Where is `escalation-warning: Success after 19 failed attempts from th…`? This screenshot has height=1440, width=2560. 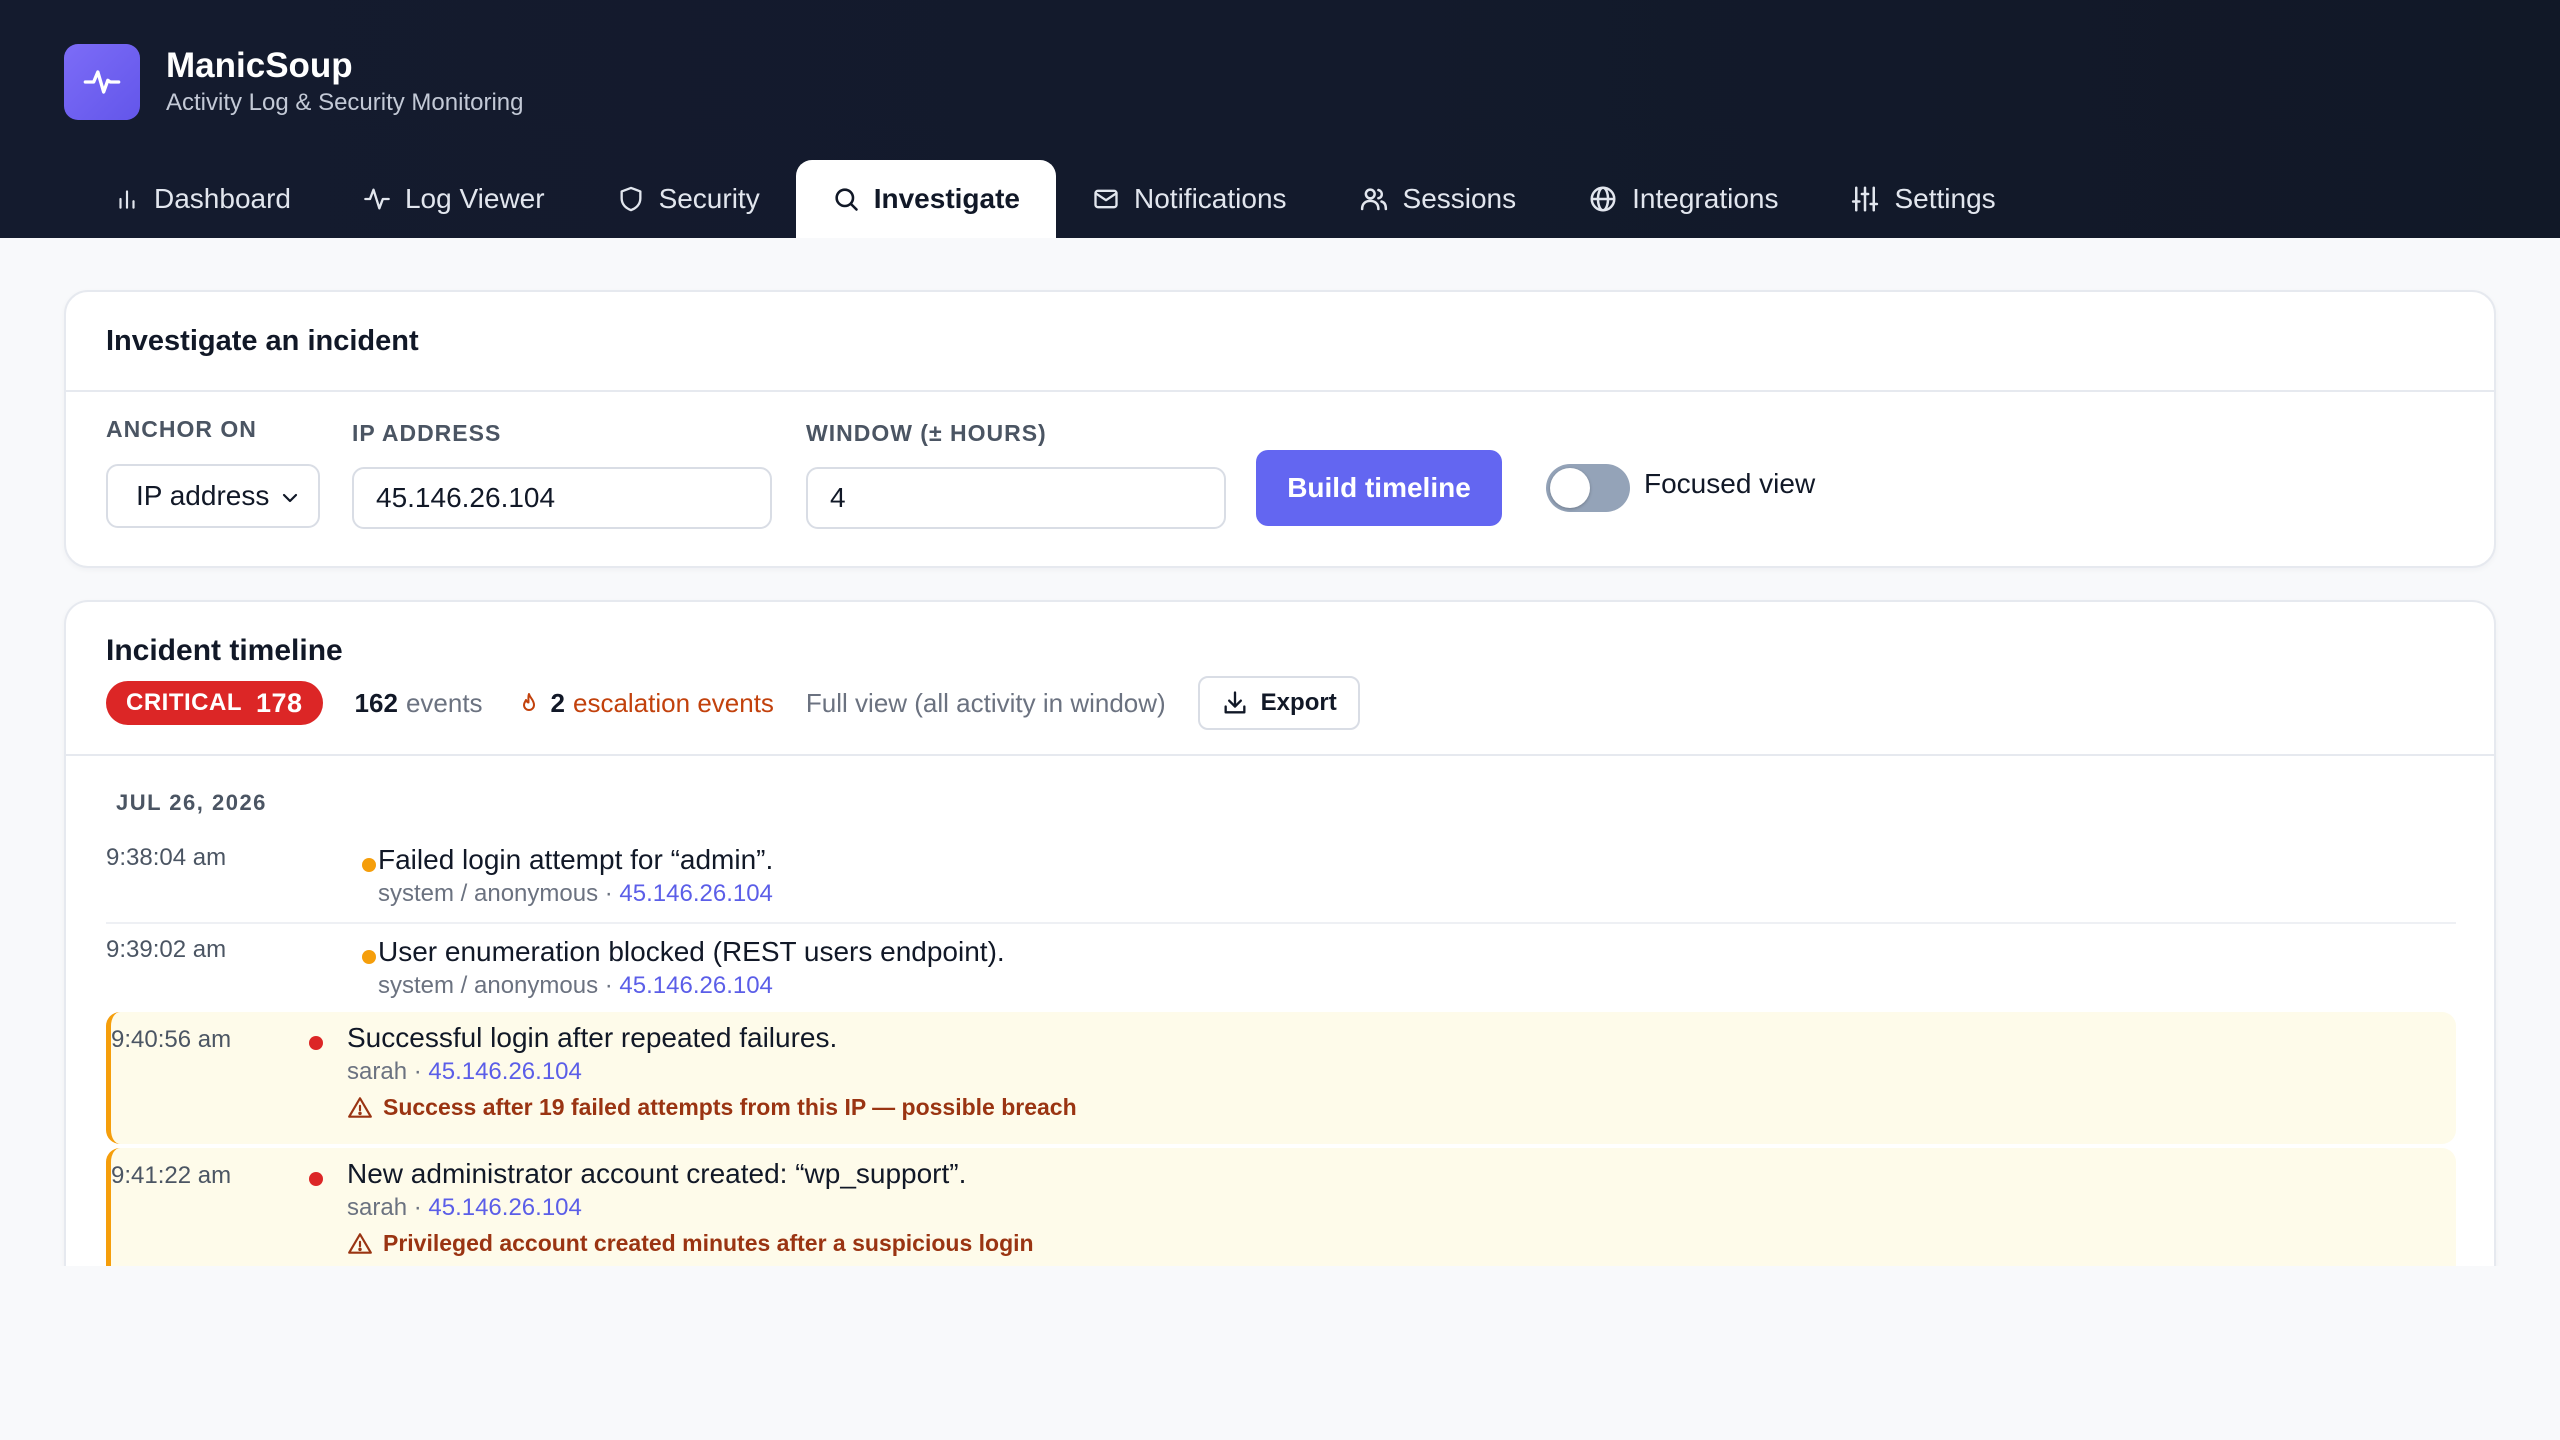 escalation-warning: Success after 19 failed attempts from th… is located at coordinates (712, 1107).